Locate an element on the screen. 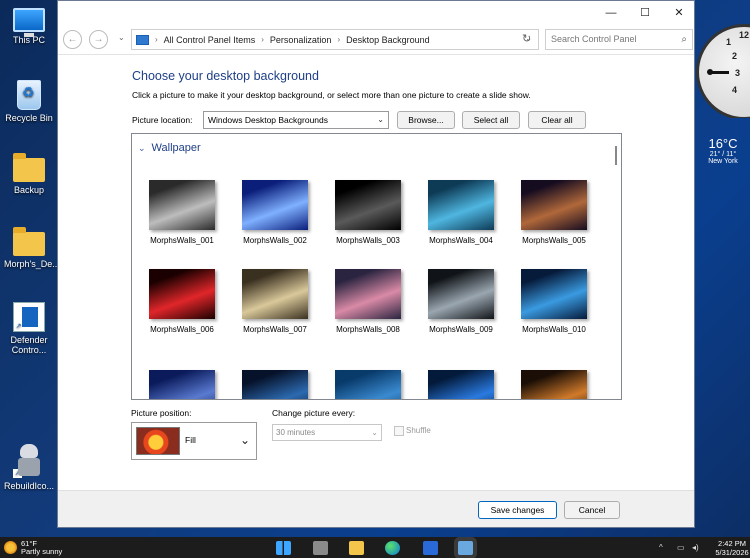  flower-preview-icon is located at coordinates (158, 441).